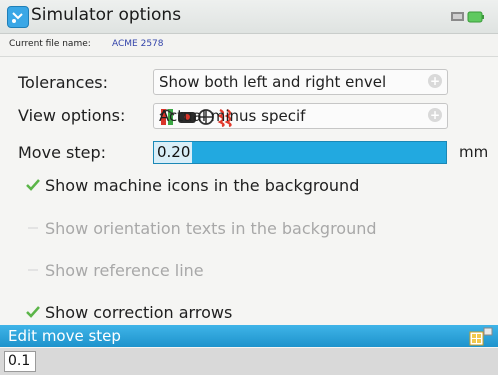  I want to click on tolerances-value: Show both left and right envel, so click(273, 82).